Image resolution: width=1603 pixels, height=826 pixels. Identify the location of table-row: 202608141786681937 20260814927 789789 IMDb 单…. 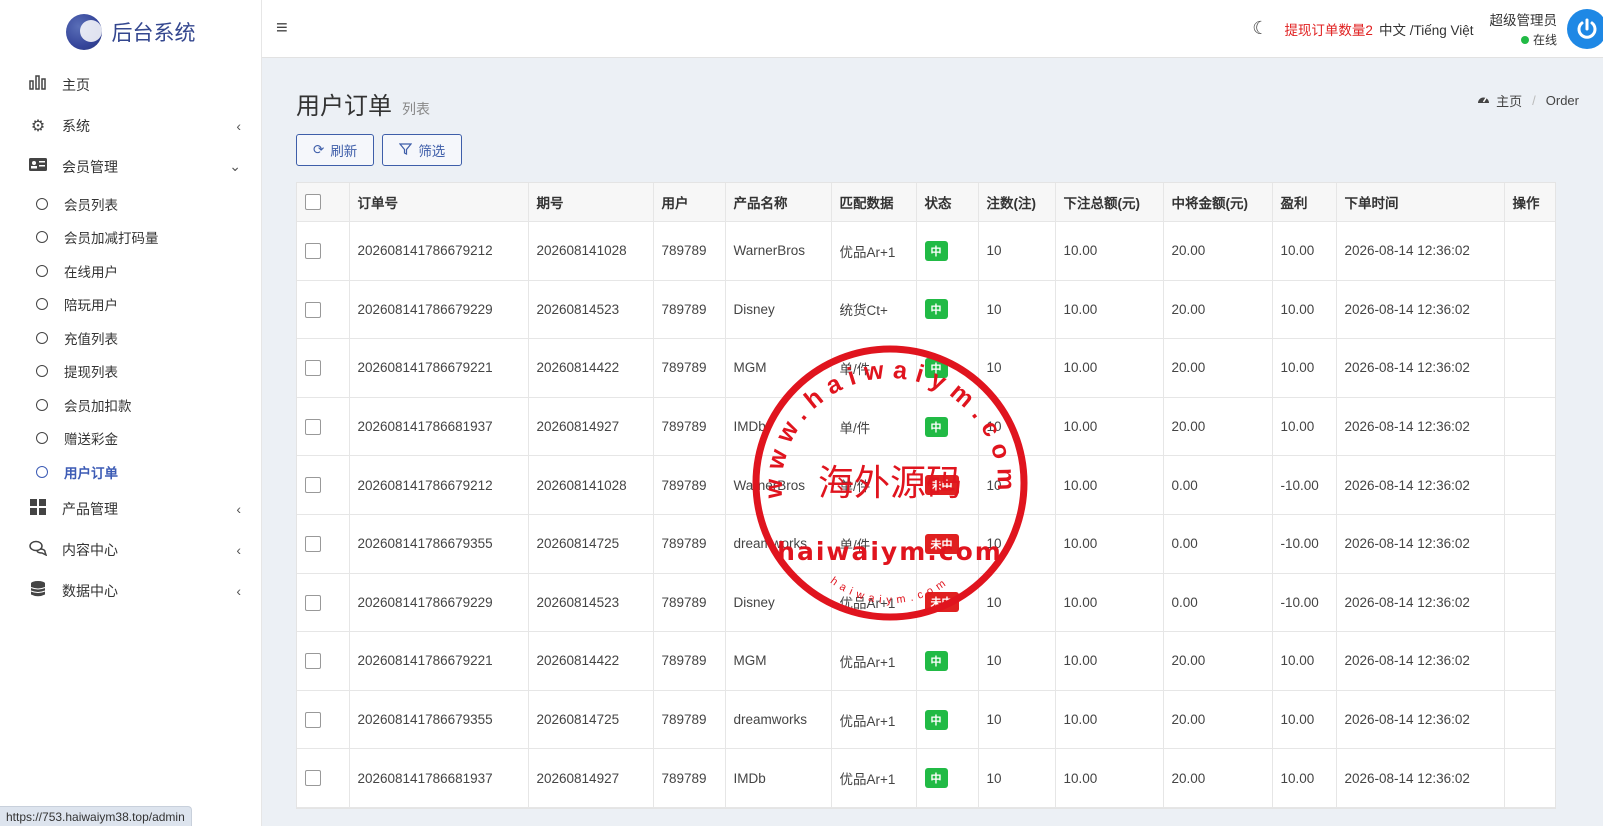
(926, 427).